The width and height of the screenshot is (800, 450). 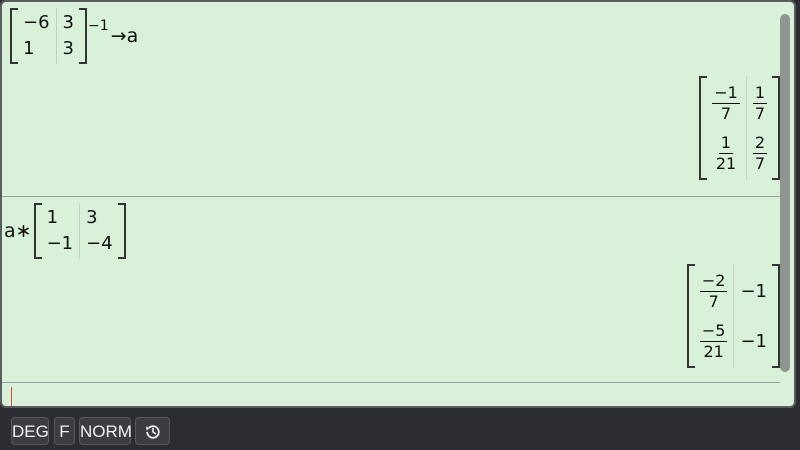 I want to click on numerator: −5, so click(x=713, y=331).